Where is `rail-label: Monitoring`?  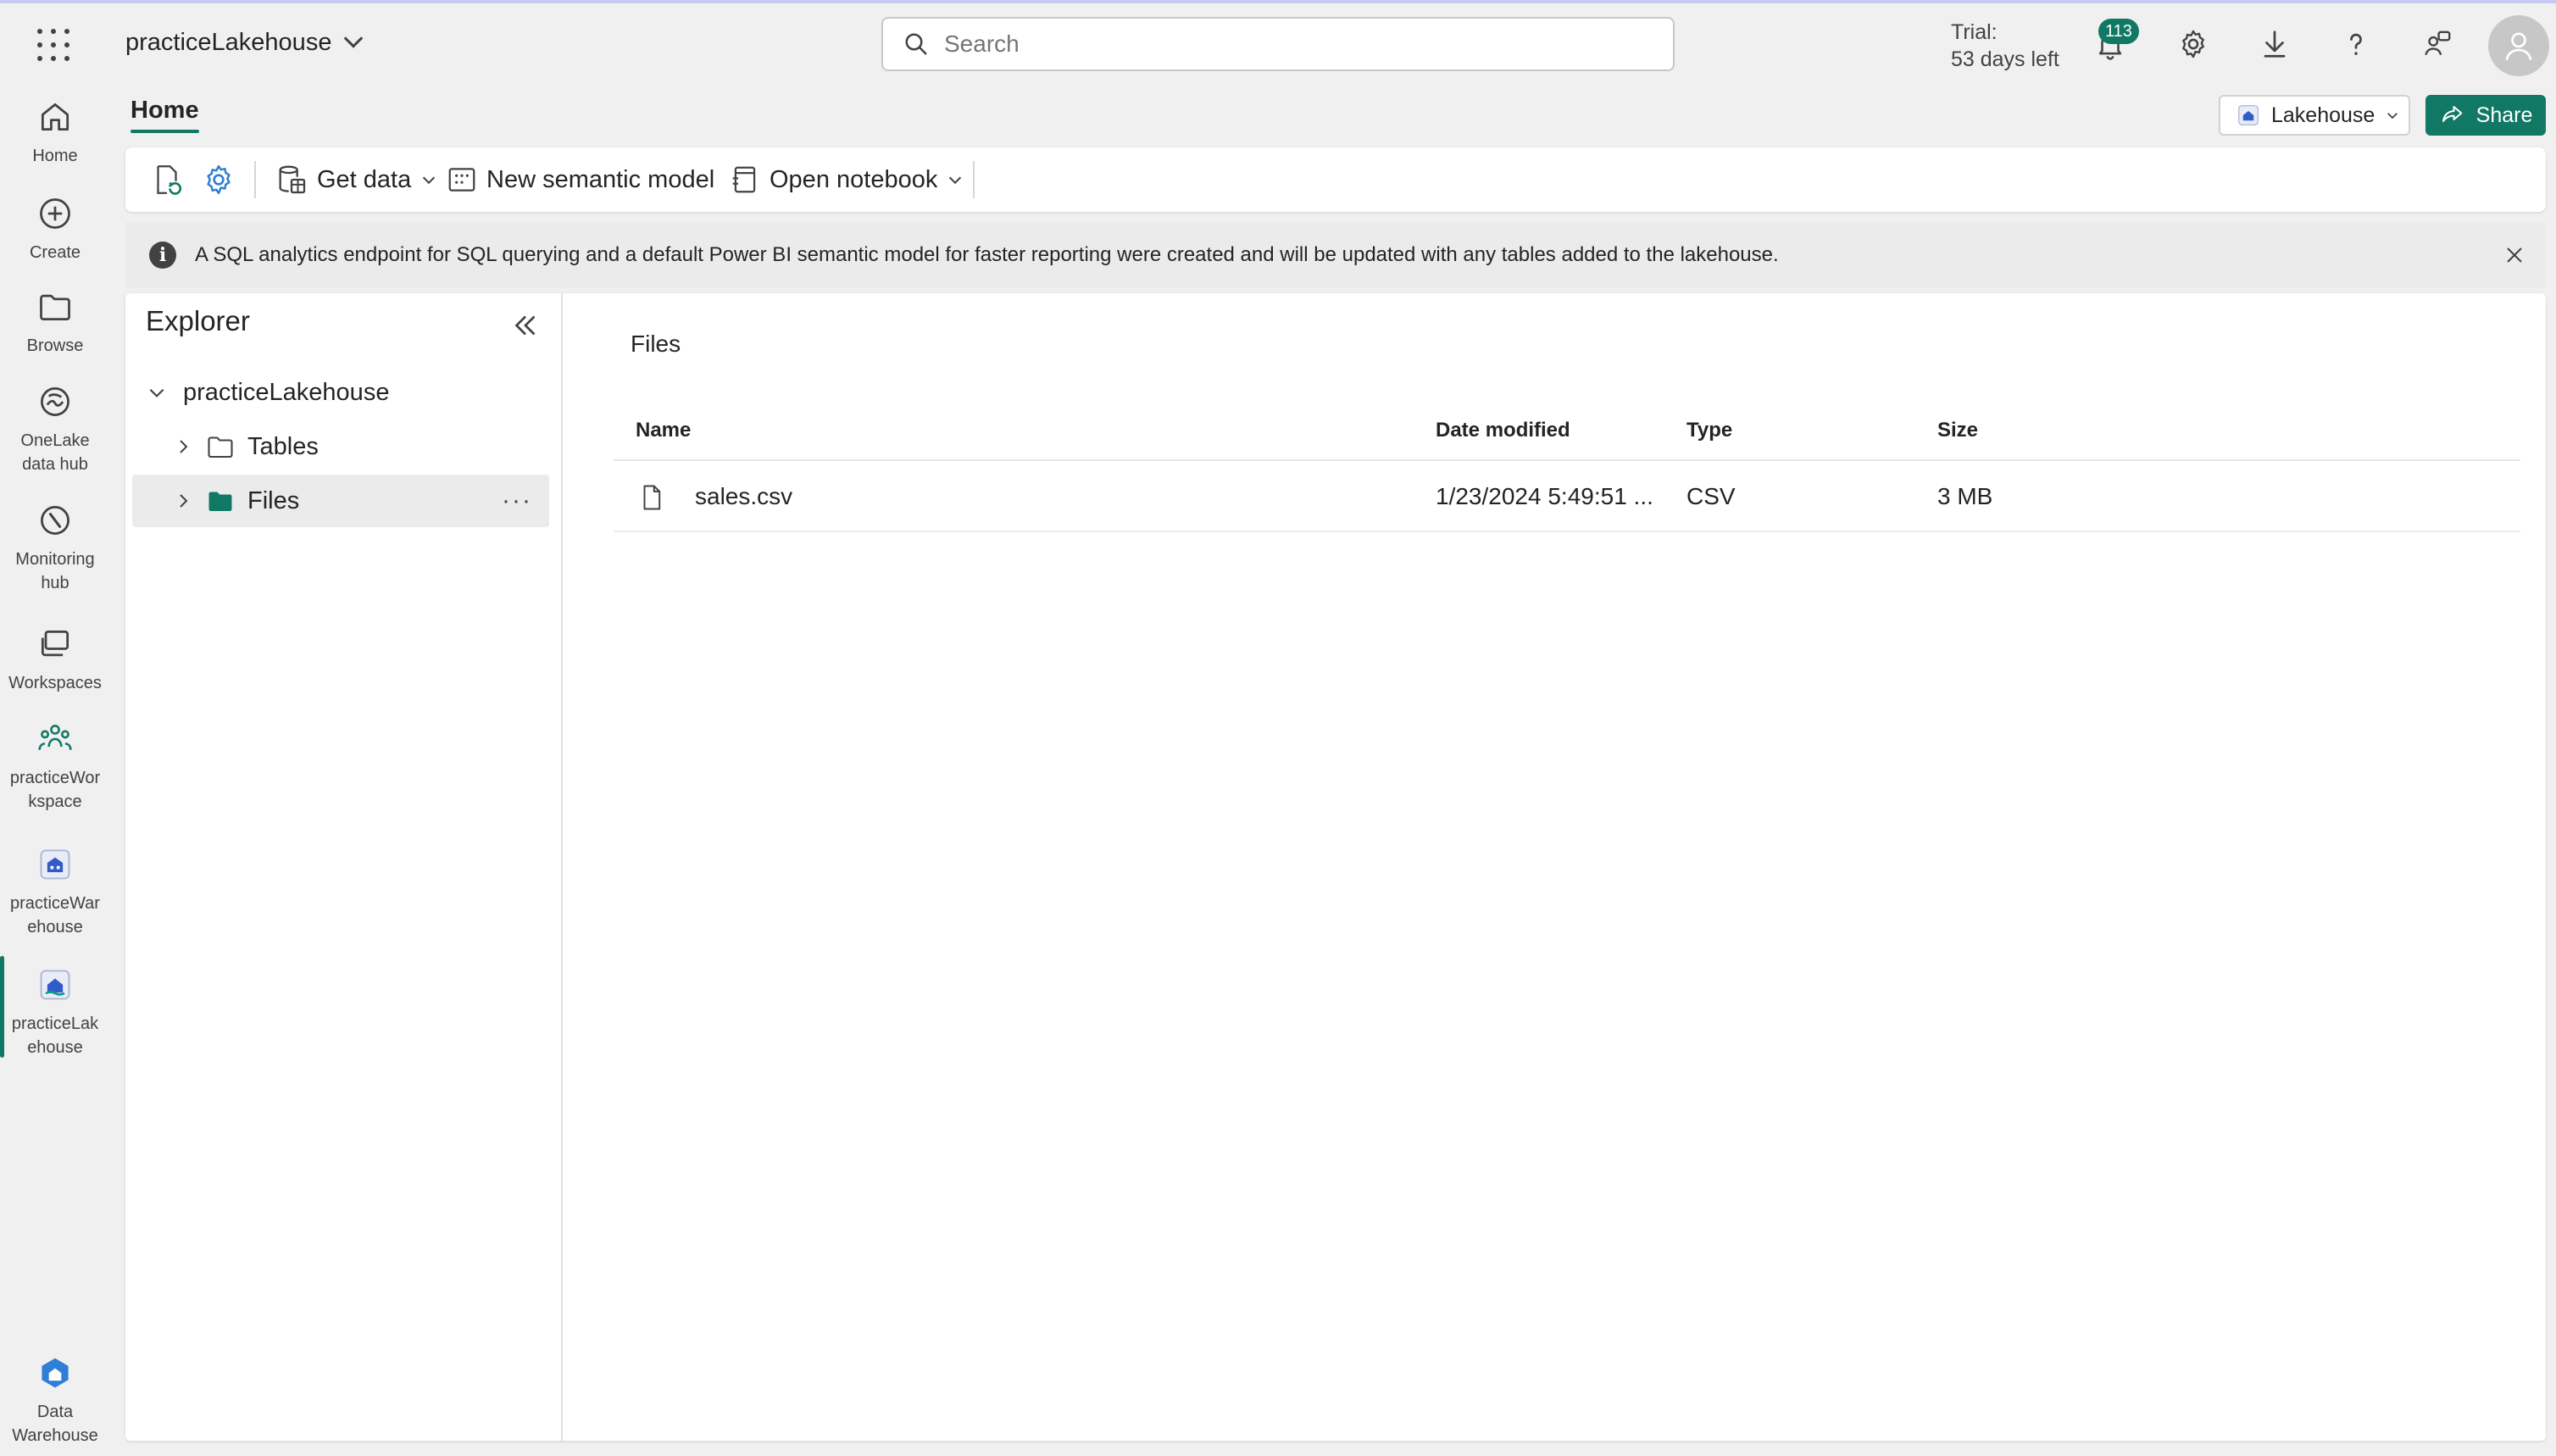
rail-label: Monitoring is located at coordinates (55, 559).